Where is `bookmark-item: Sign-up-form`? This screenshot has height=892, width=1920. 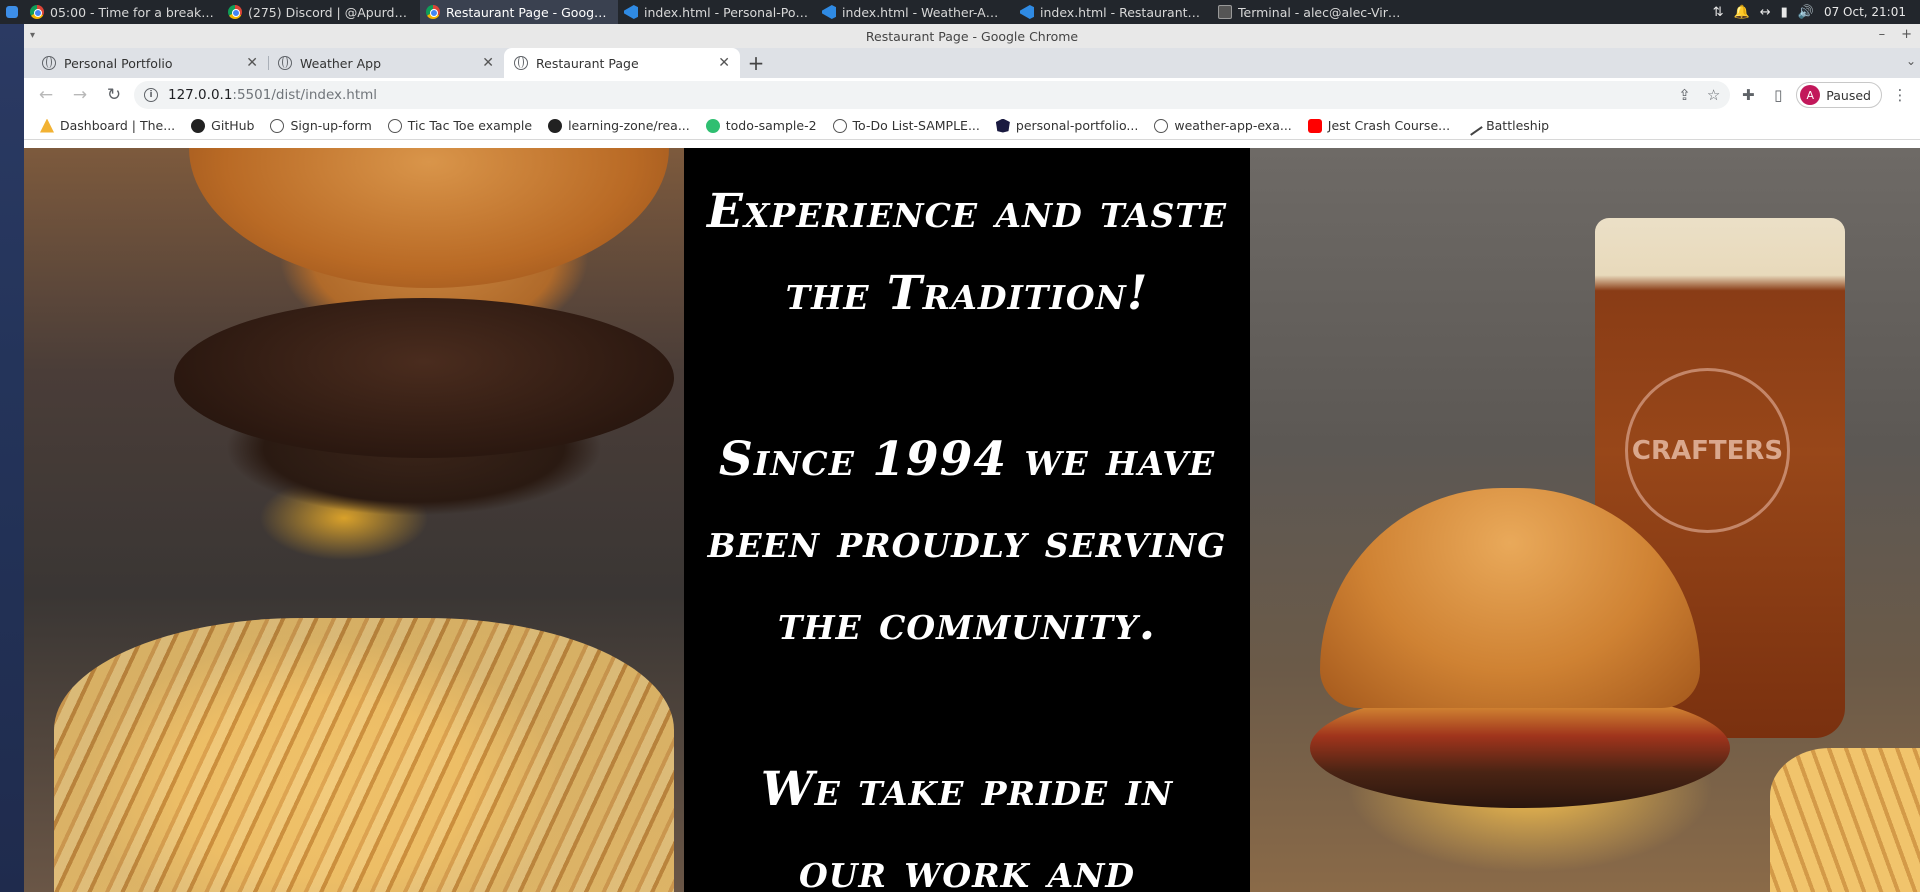 bookmark-item: Sign-up-form is located at coordinates (320, 126).